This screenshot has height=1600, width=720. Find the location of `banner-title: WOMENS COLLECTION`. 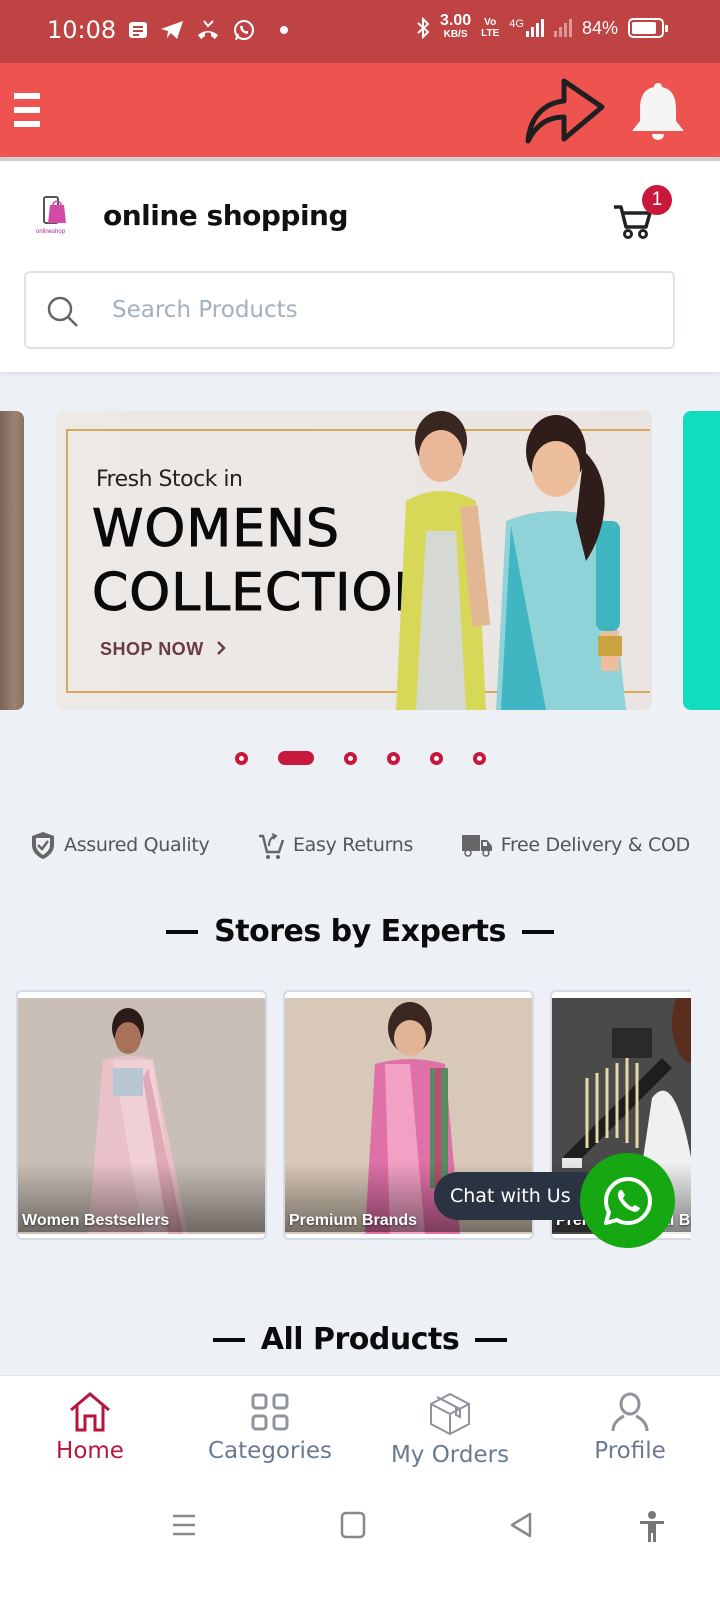

banner-title: WOMENS COLLECTION is located at coordinates (262, 561).